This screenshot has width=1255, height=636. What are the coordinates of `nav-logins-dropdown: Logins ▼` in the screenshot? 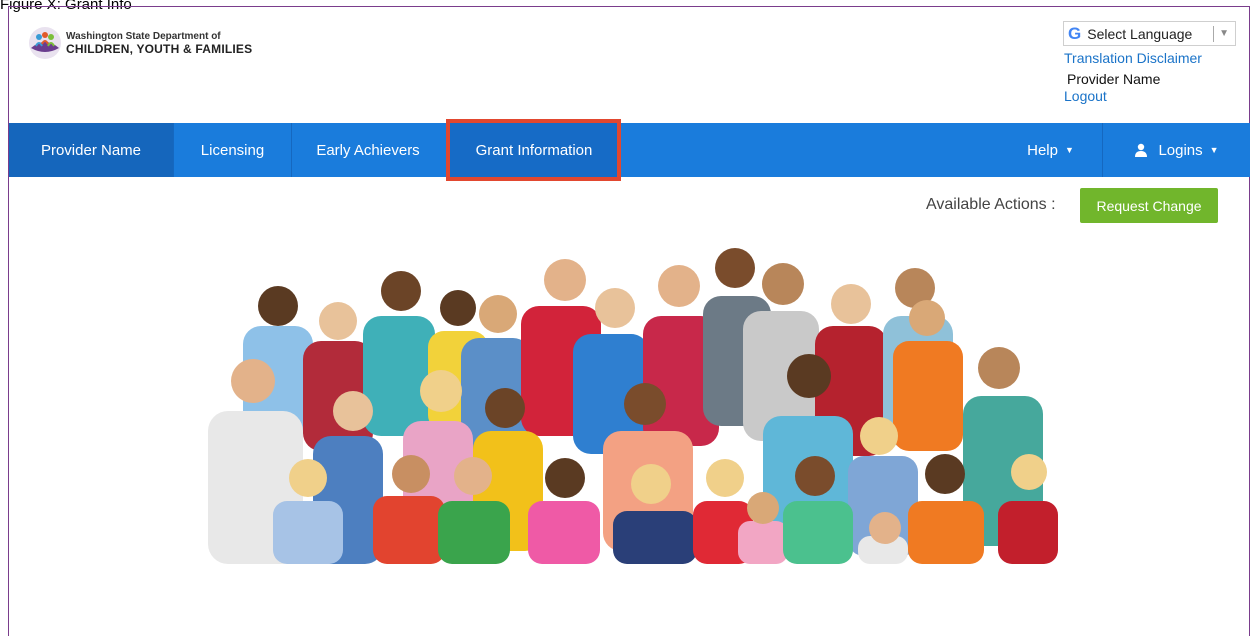 It's located at (1176, 150).